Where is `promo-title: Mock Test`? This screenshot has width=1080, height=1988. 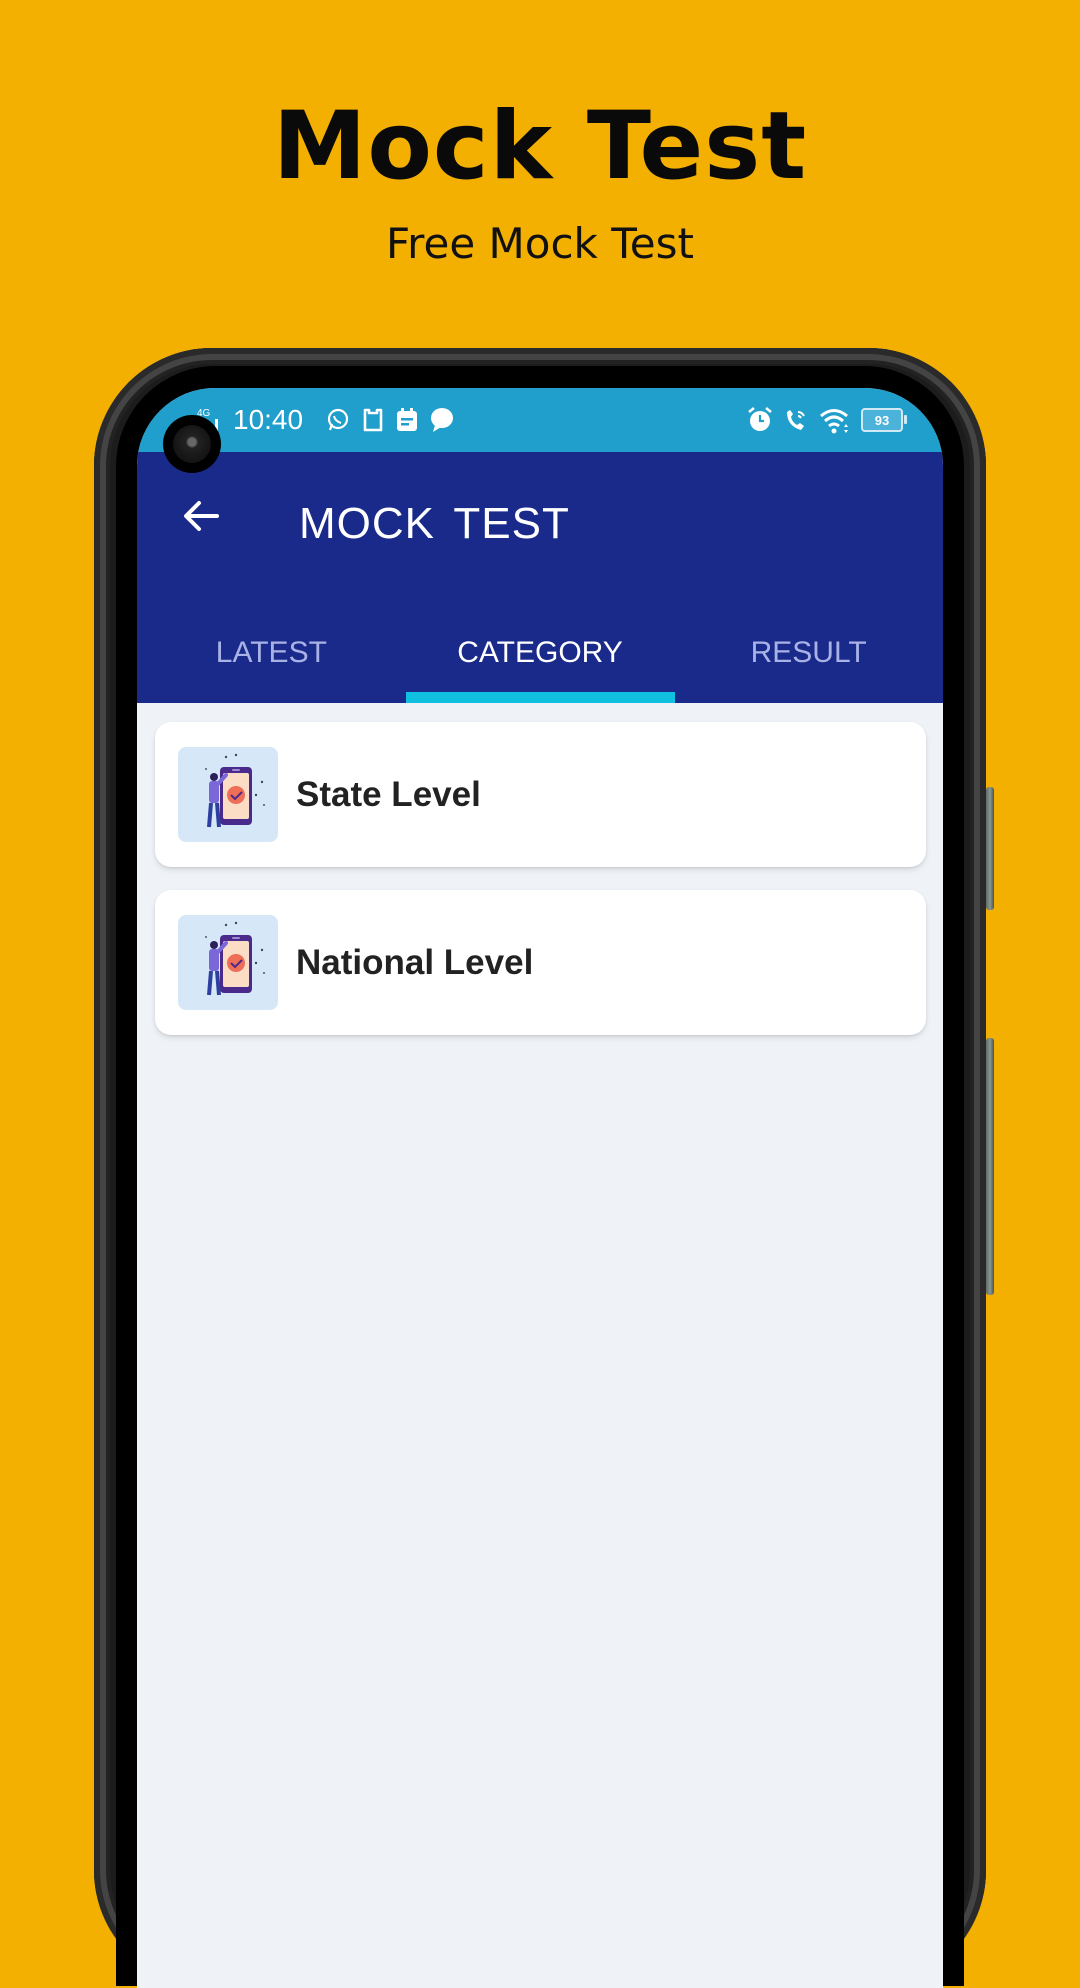
promo-title: Mock Test is located at coordinates (540, 146).